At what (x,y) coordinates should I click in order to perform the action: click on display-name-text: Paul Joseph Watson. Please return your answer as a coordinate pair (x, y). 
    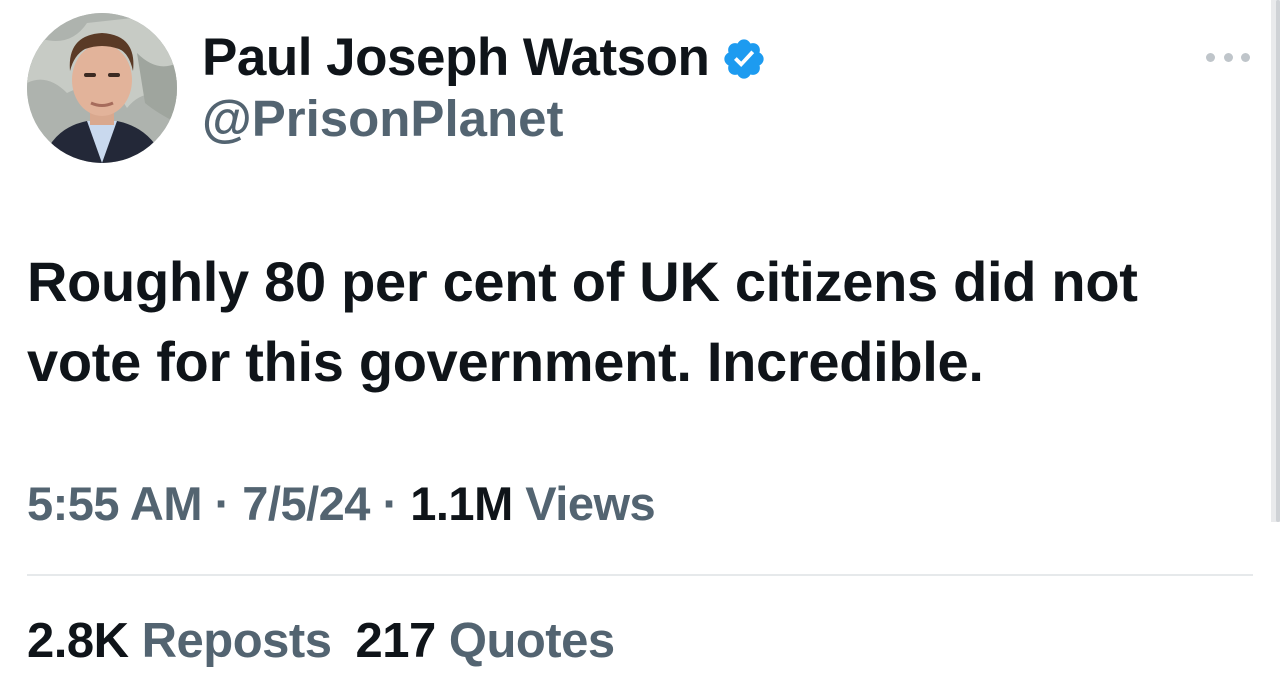
    Looking at the image, I should click on (456, 58).